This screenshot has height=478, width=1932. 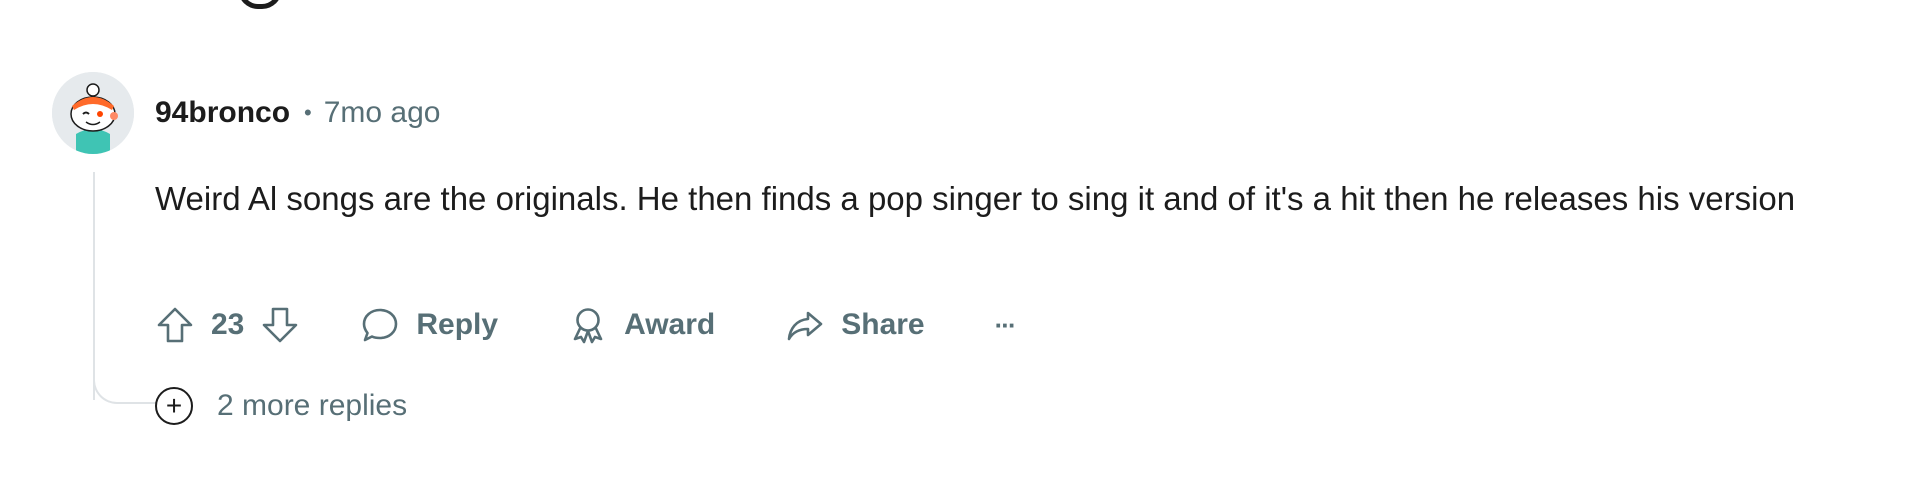 I want to click on share-label: Share, so click(x=883, y=324).